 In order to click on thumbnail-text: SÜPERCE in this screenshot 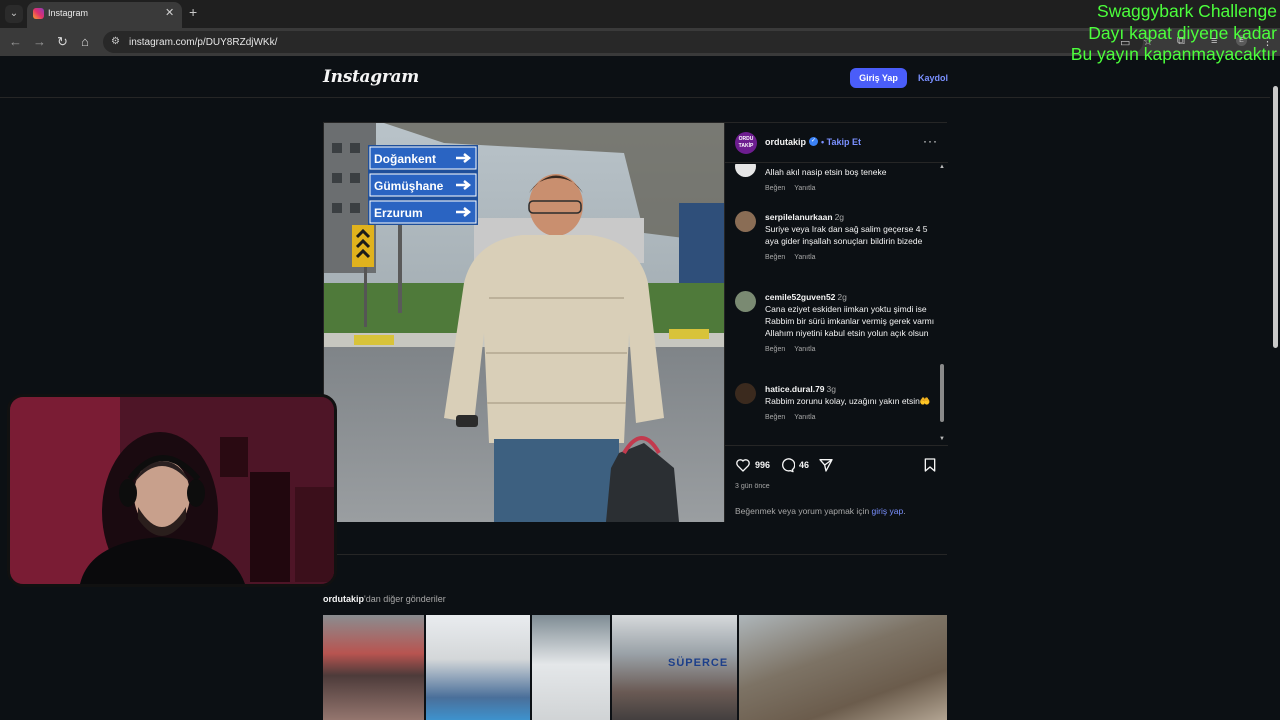, I will do `click(698, 663)`.